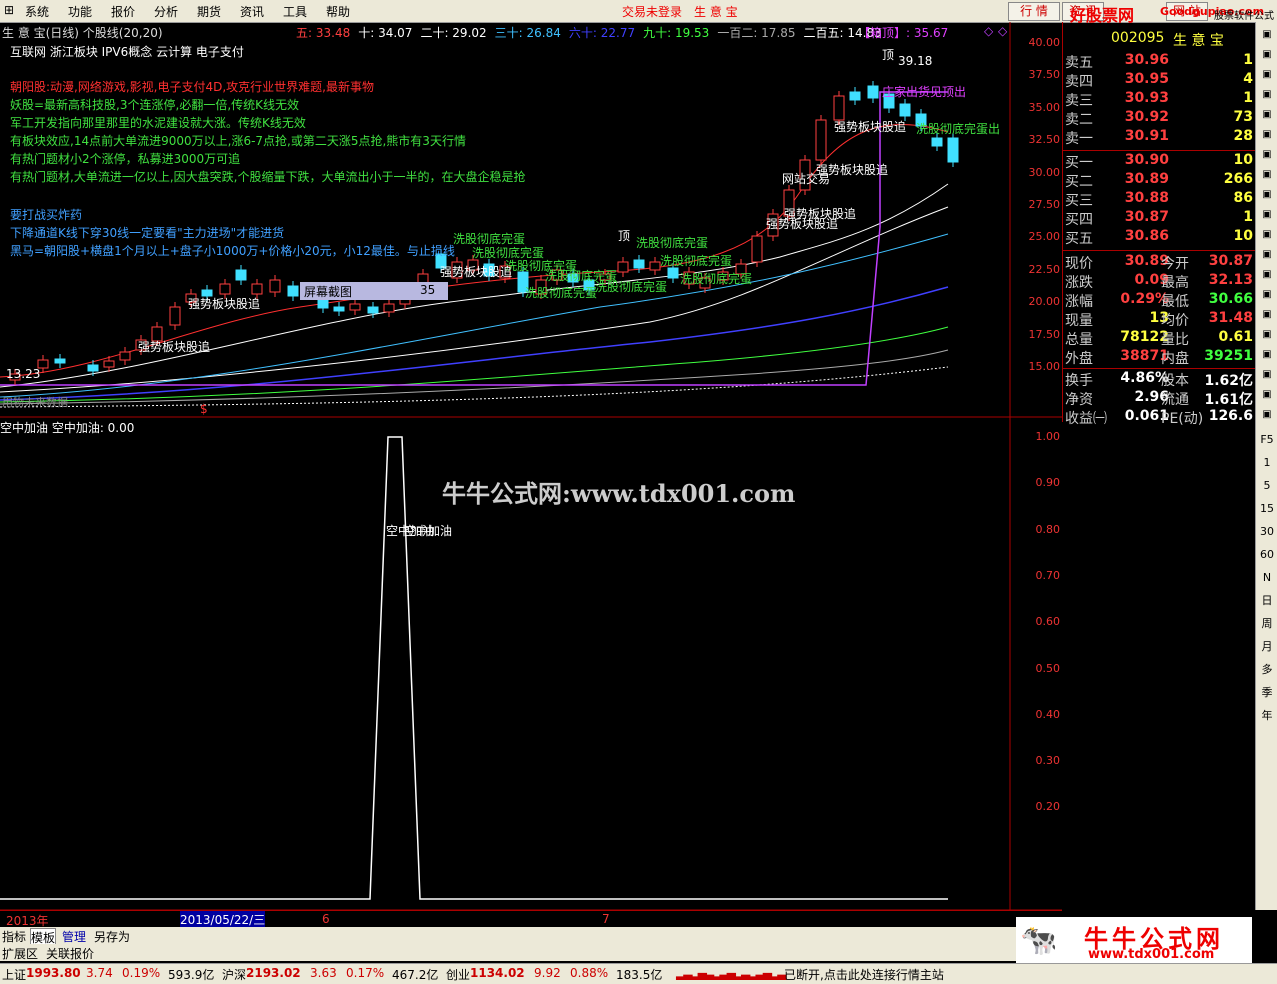 The height and width of the screenshot is (984, 1277). I want to click on period-button: N, so click(1267, 578).